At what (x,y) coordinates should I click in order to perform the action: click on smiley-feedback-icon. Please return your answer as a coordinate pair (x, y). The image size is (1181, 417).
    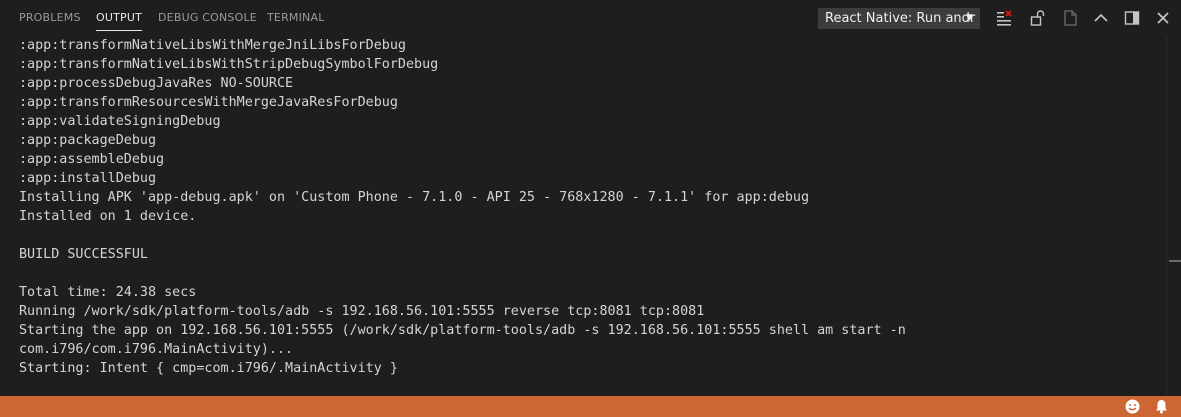
    Looking at the image, I should click on (1132, 406).